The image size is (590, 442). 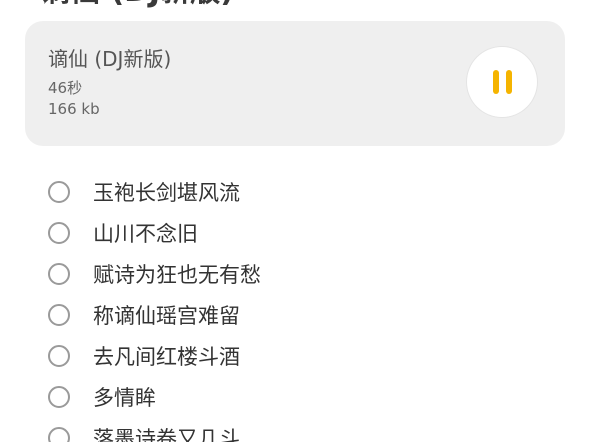 What do you see at coordinates (177, 274) in the screenshot?
I see `lyric-option-label: 赋诗为狂也无有愁` at bounding box center [177, 274].